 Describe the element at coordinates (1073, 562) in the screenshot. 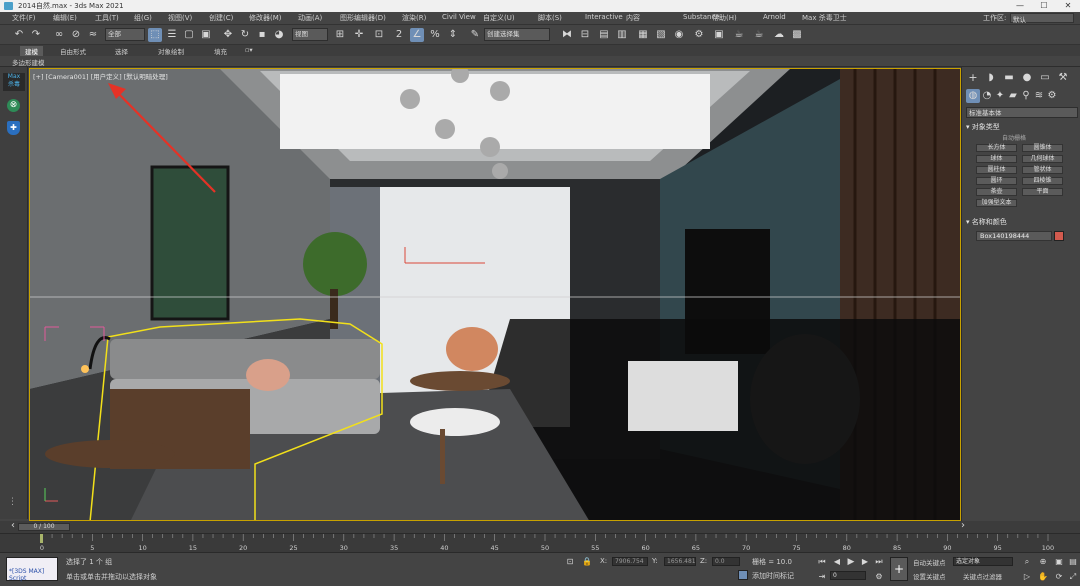

I see `zoom-extents-all-icon: ▤` at that location.